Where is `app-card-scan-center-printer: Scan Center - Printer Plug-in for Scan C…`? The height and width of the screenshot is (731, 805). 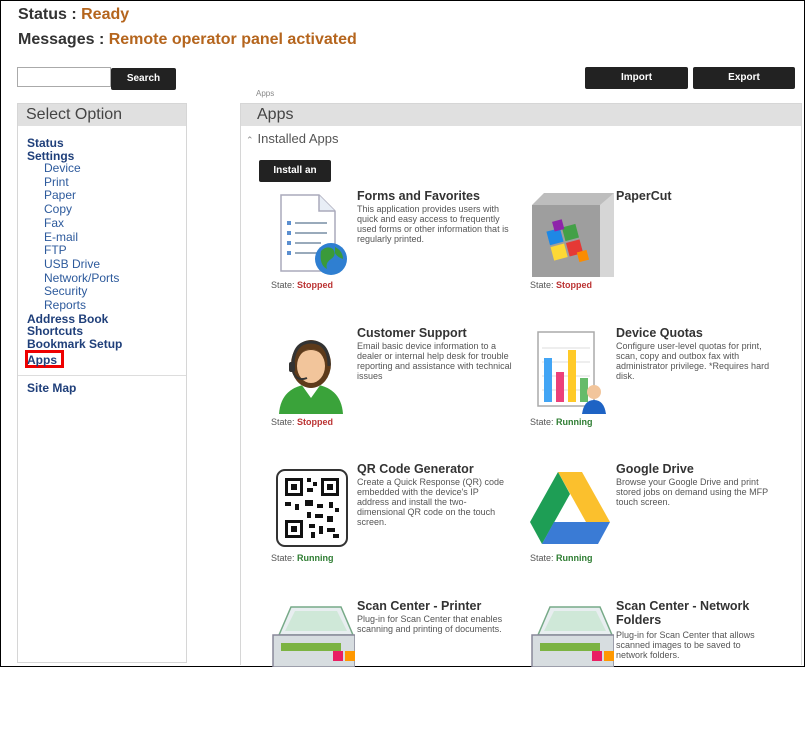 app-card-scan-center-printer: Scan Center - Printer Plug-in for Scan C… is located at coordinates (386, 665).